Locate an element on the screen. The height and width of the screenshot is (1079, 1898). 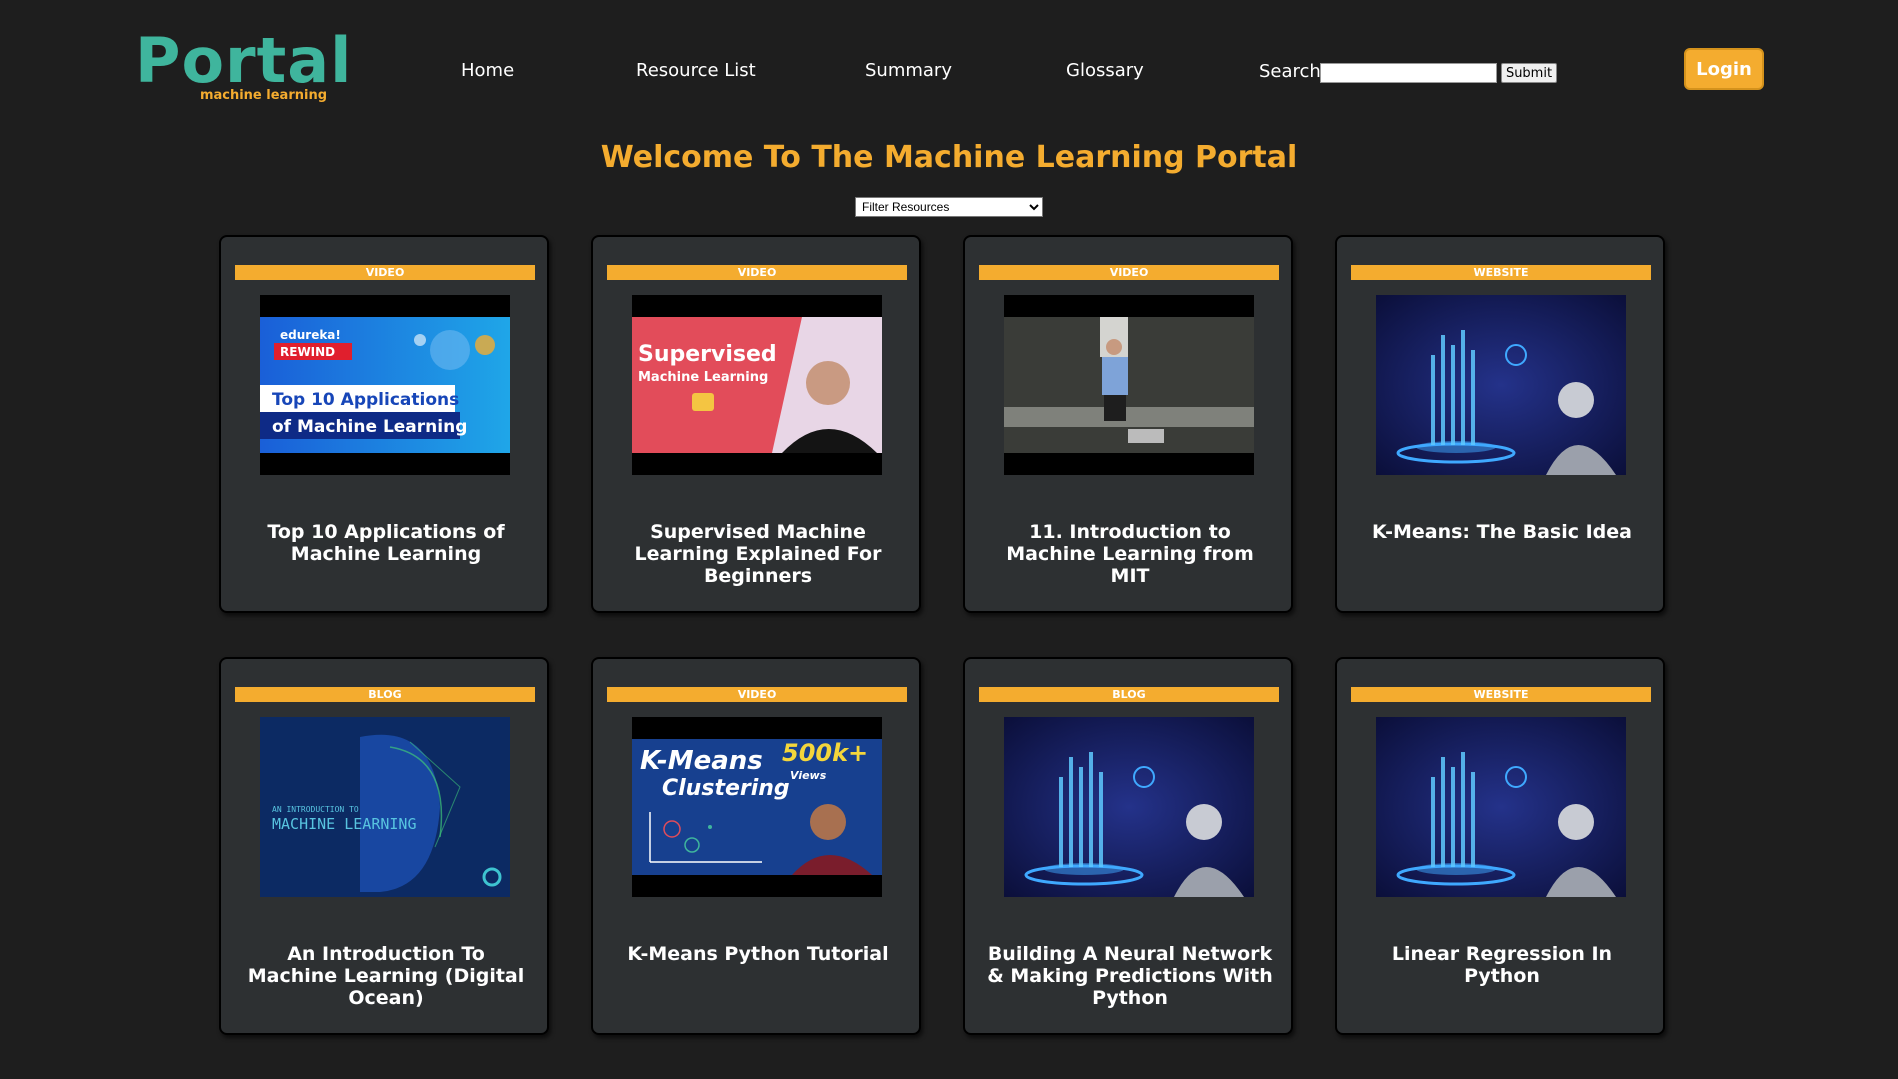
resource-title: Top 10 Applications of Machine Learning is located at coordinates (386, 543).